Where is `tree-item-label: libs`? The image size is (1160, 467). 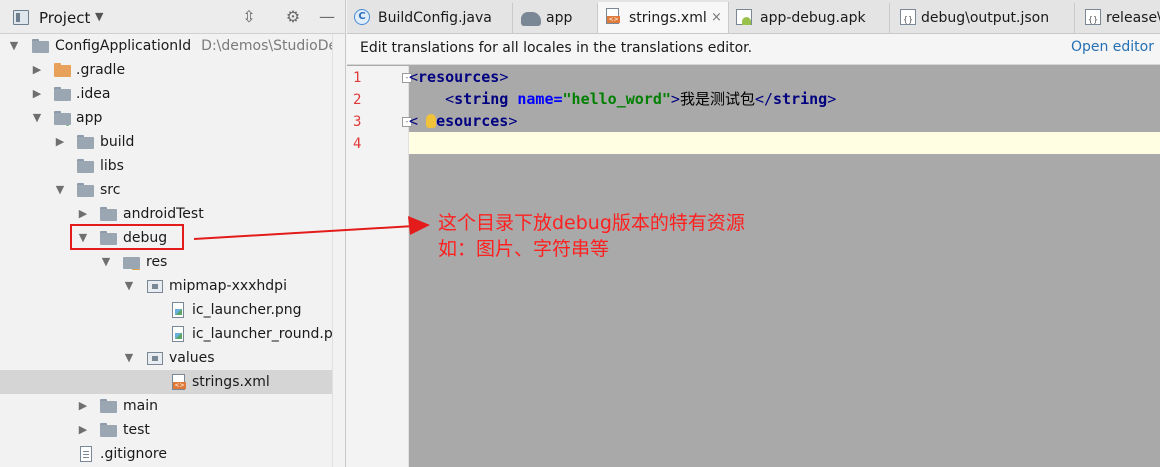
tree-item-label: libs is located at coordinates (112, 166).